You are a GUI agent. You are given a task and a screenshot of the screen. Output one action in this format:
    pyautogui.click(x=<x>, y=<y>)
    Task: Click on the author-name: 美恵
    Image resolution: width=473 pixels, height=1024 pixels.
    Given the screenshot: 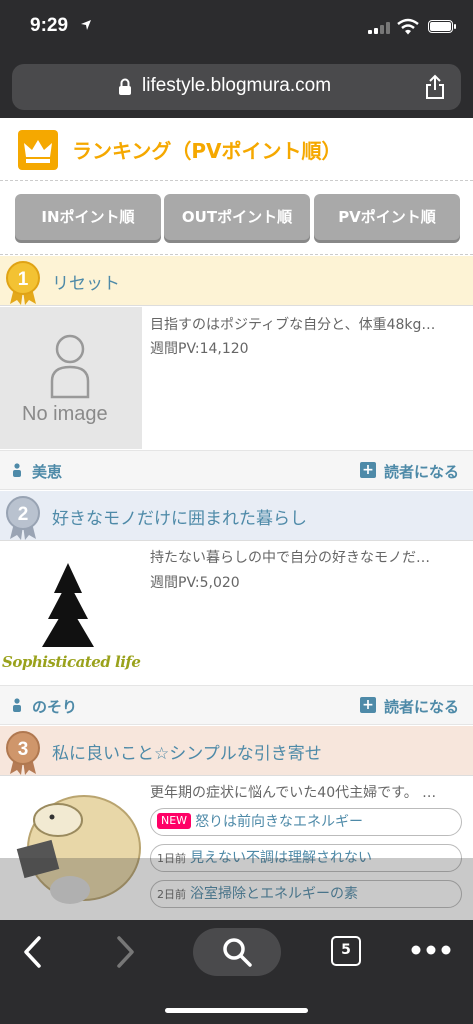 What is the action you would take?
    pyautogui.click(x=47, y=471)
    